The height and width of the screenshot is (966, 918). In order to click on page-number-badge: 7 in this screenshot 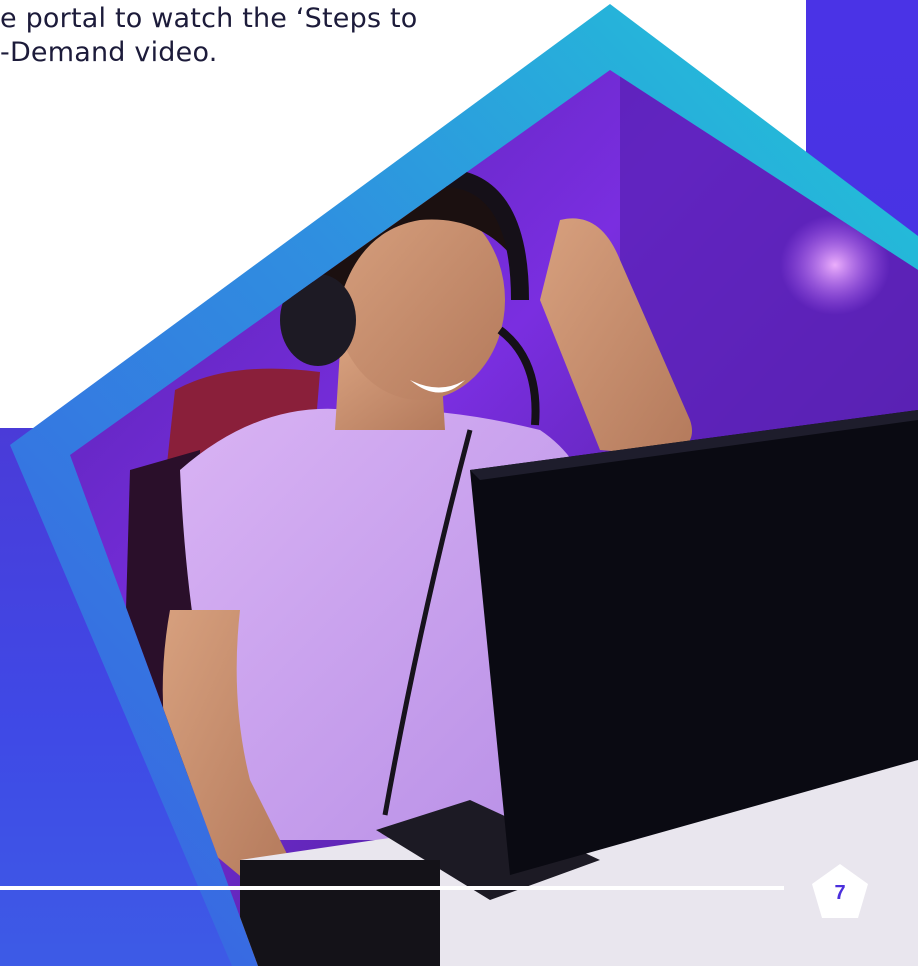, I will do `click(840, 892)`.